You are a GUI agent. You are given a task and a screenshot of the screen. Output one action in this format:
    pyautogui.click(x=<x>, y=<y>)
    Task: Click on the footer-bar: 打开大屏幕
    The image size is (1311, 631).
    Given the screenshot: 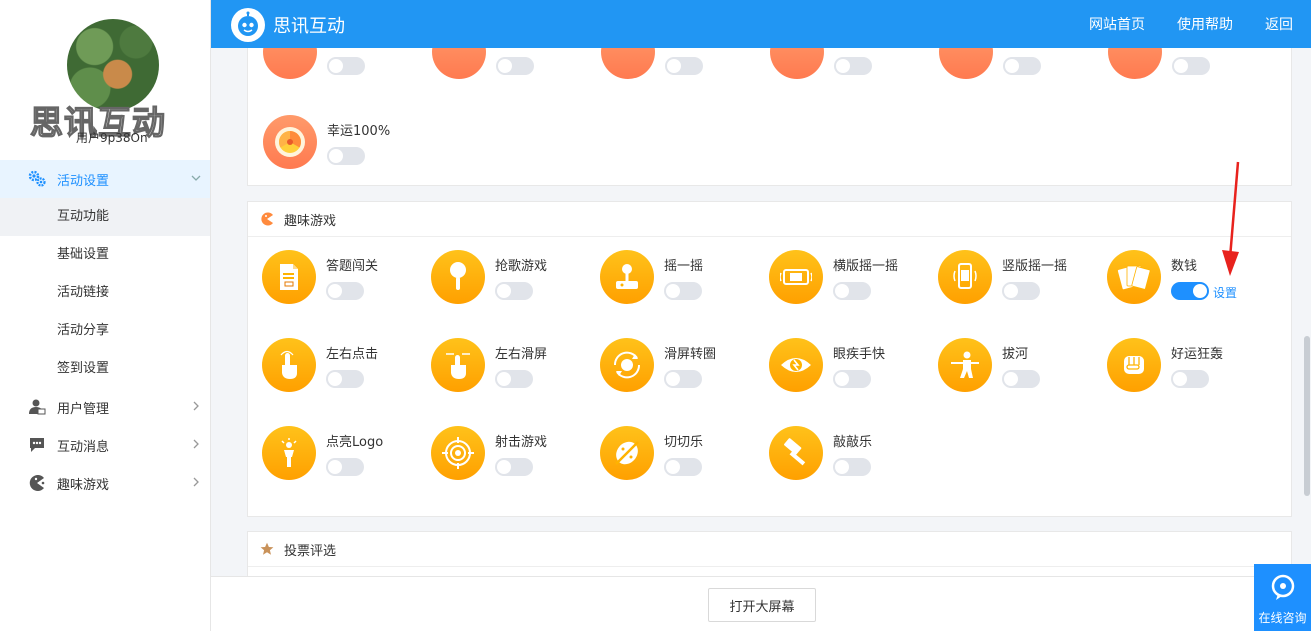 What is the action you would take?
    pyautogui.click(x=761, y=603)
    